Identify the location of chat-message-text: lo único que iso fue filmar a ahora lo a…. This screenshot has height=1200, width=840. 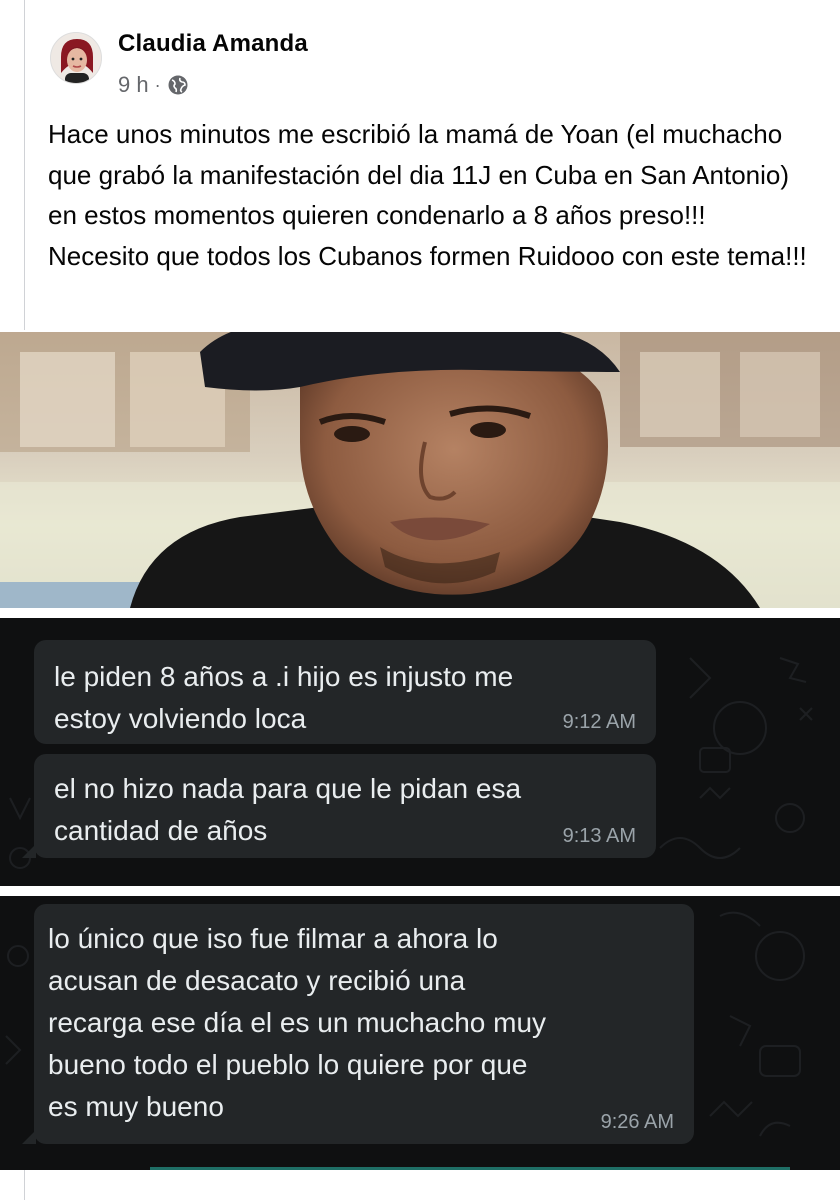
(297, 1022).